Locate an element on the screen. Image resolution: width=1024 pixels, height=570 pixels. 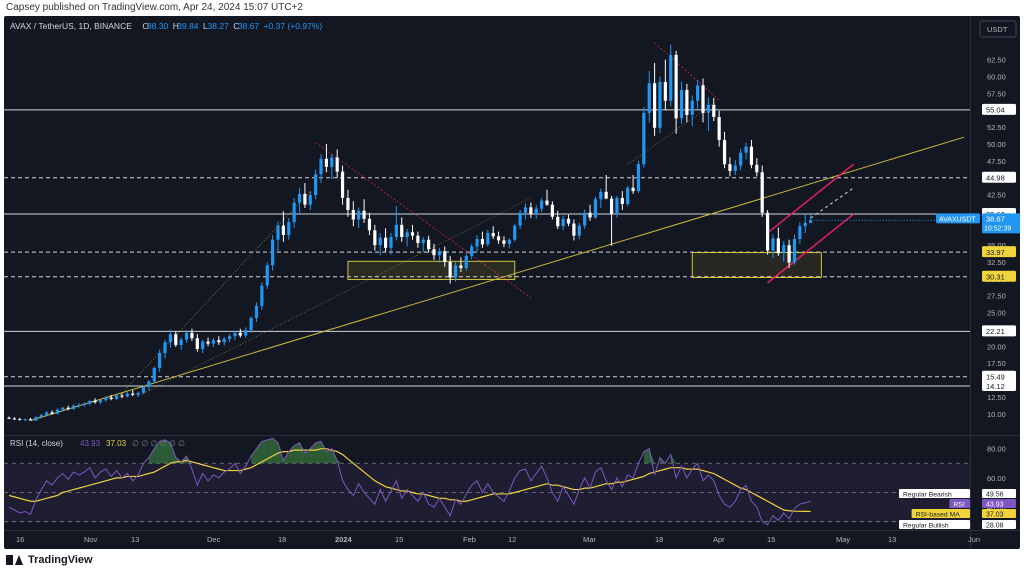
rsi-tag-value: 43.93 is located at coordinates (995, 505).